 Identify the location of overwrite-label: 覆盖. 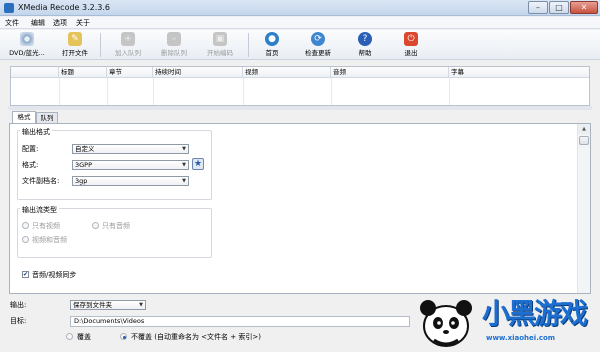
(84, 337).